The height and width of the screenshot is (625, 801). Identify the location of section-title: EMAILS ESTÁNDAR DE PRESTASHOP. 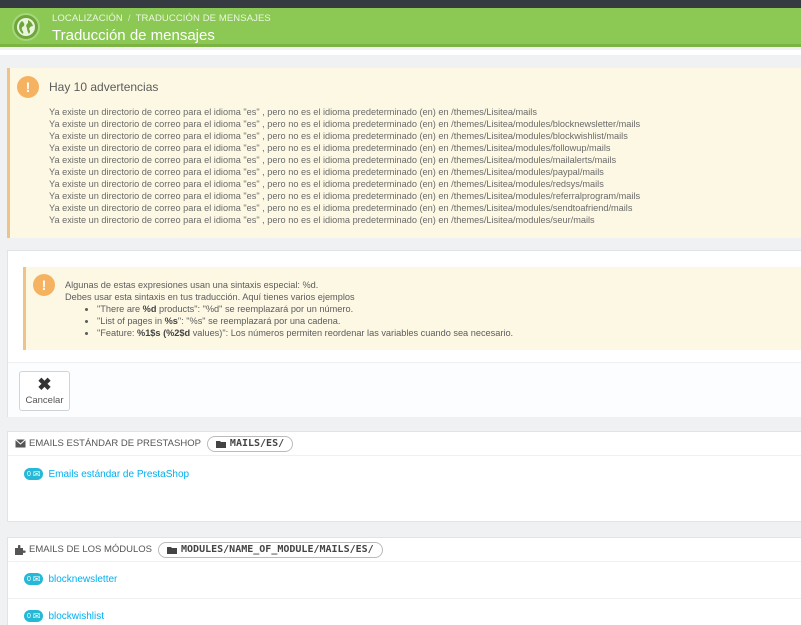
(115, 443).